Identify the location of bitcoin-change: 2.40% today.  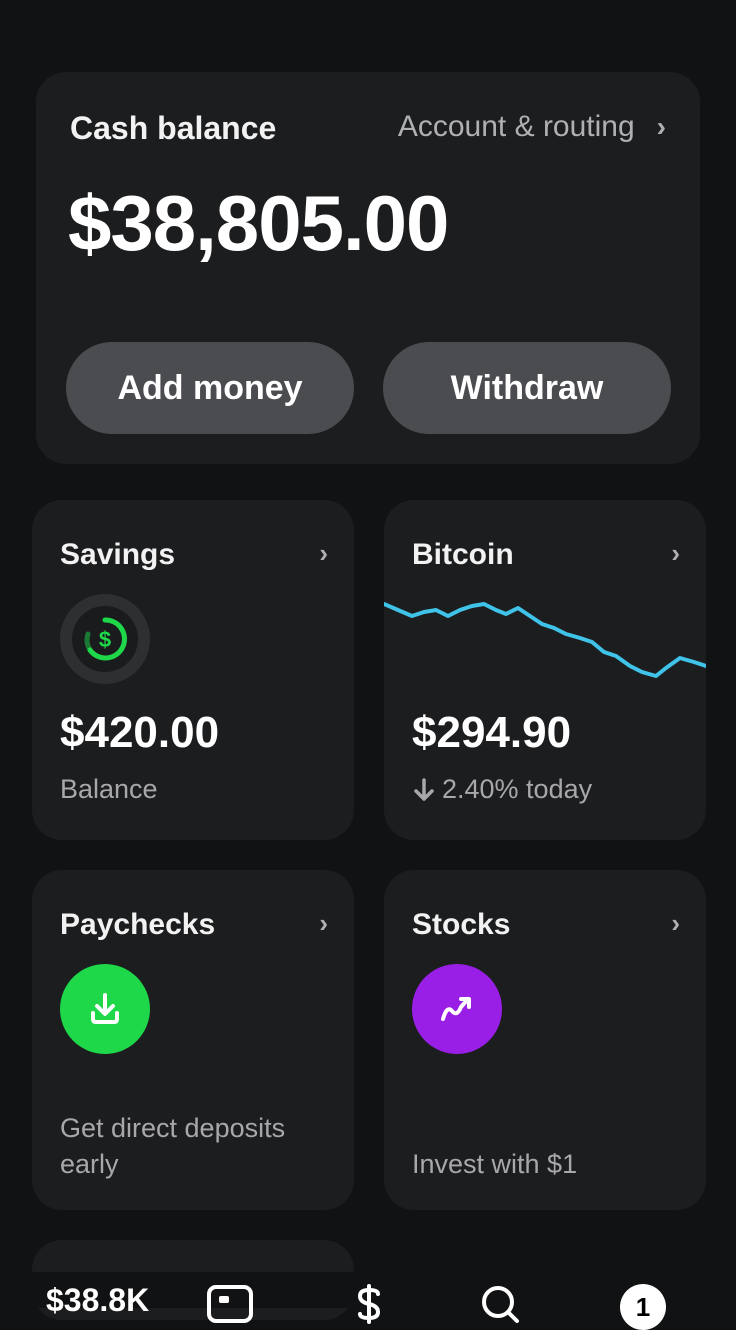
(502, 789).